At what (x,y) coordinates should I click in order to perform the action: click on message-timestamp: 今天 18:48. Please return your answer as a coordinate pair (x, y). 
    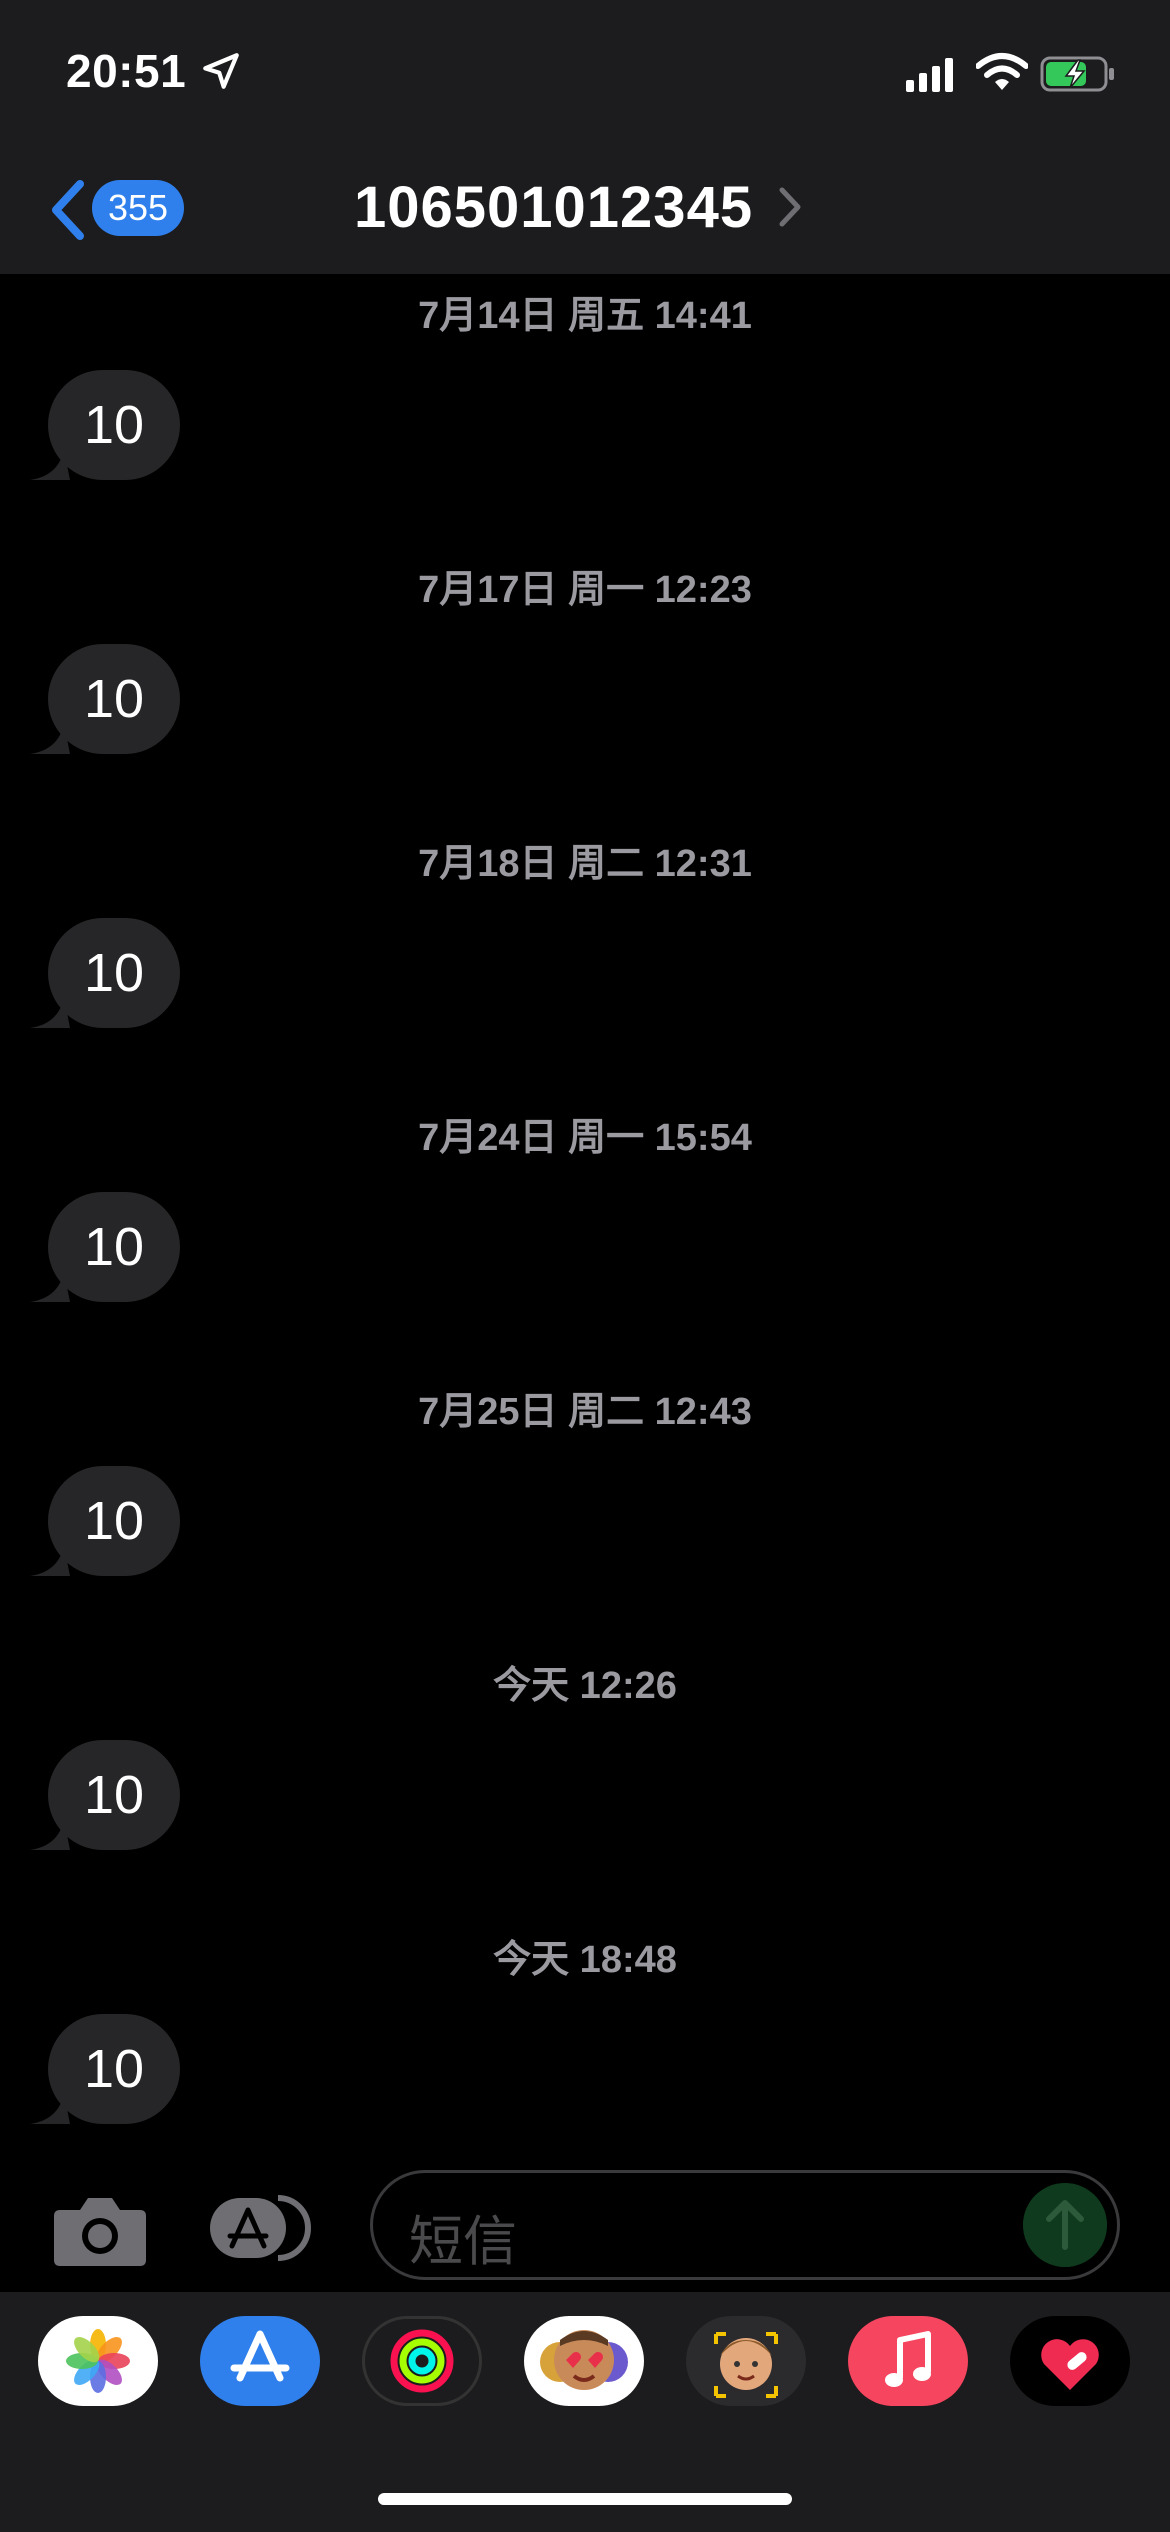
    Looking at the image, I should click on (585, 1960).